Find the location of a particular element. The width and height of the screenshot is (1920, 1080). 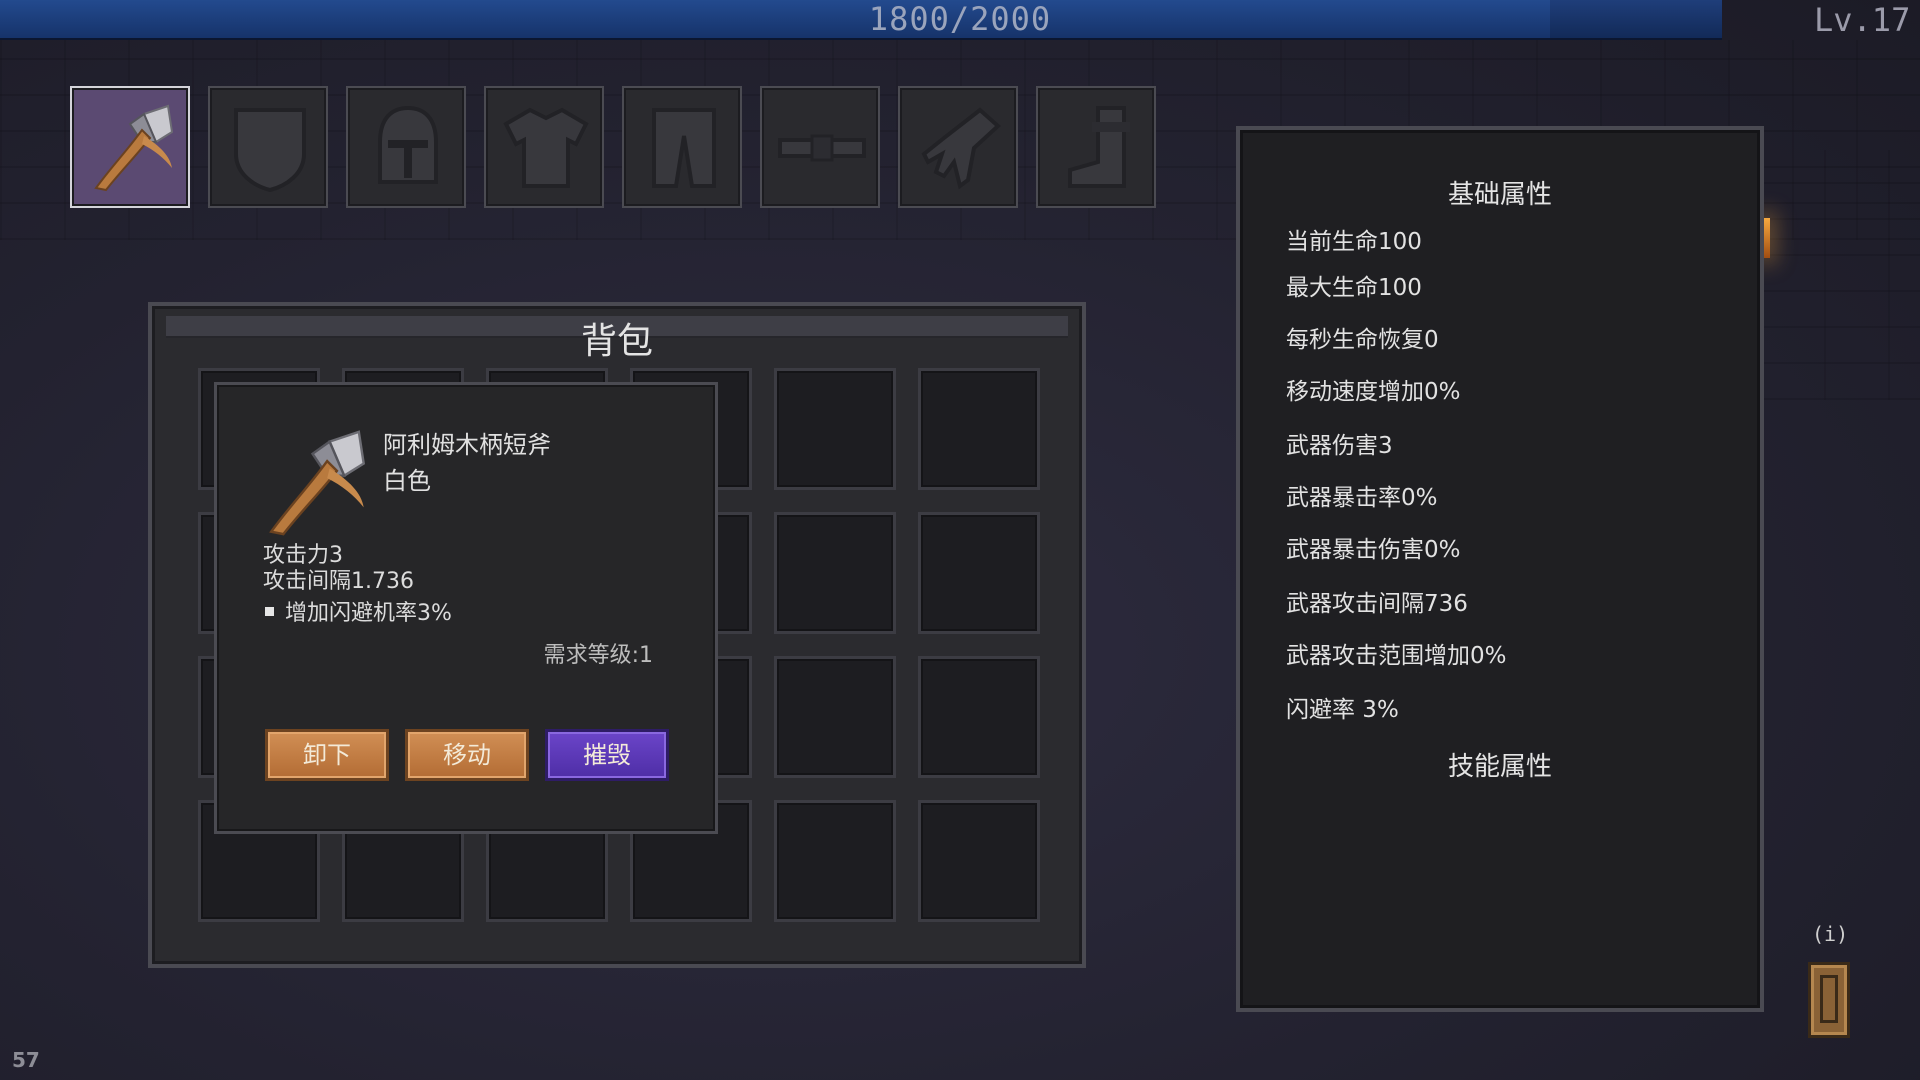

shield-icon is located at coordinates (270, 150).